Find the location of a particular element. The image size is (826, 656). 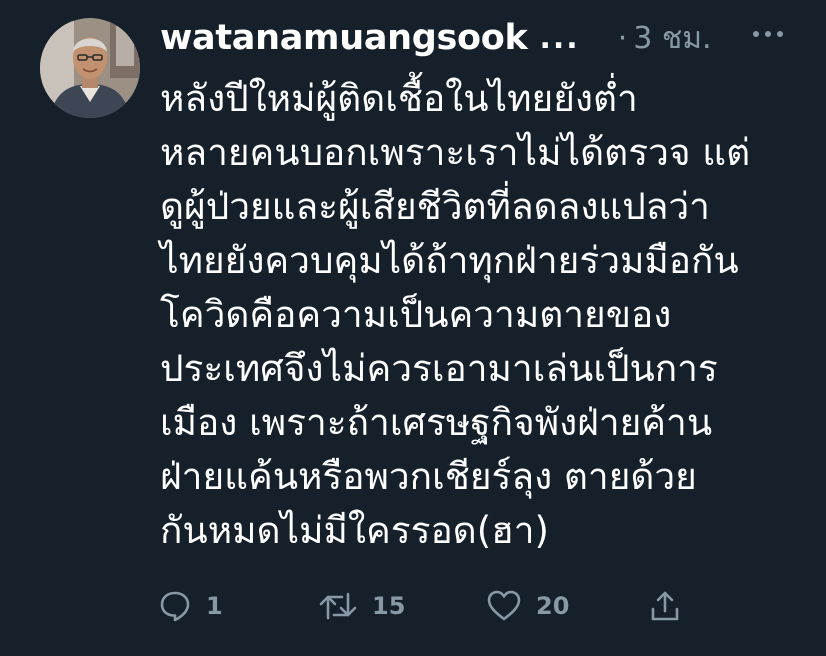

share-button is located at coordinates (665, 606).